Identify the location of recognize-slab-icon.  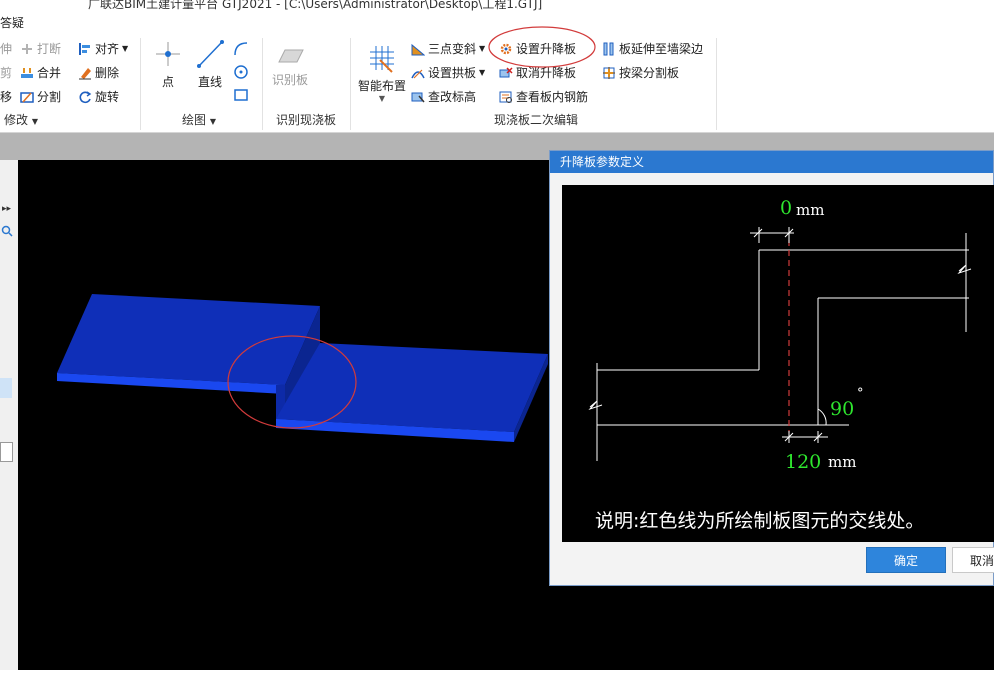
(291, 56).